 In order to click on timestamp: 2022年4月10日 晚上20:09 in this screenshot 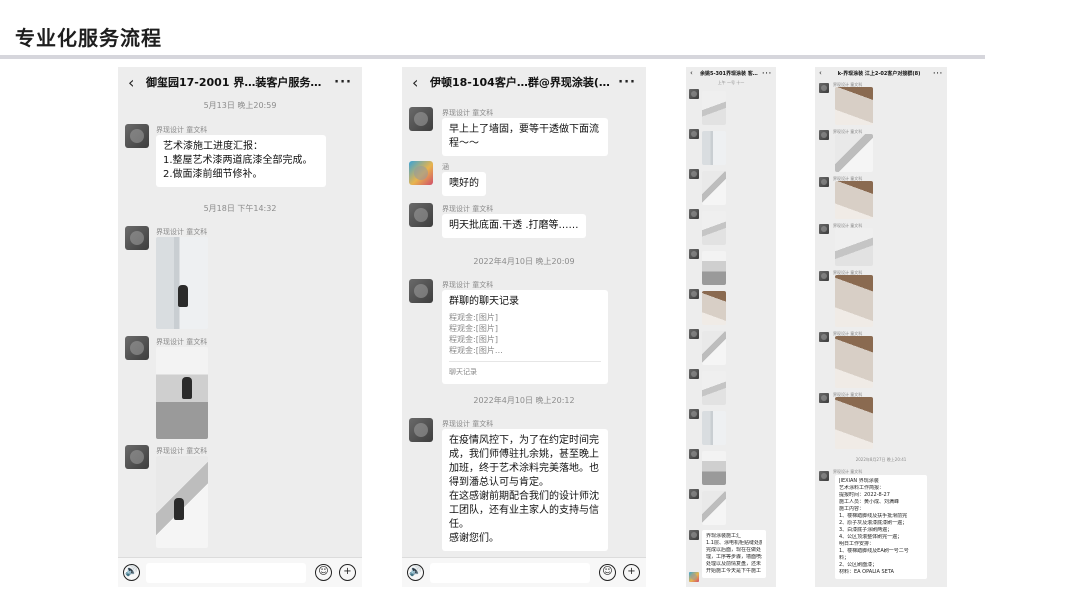, I will do `click(524, 261)`.